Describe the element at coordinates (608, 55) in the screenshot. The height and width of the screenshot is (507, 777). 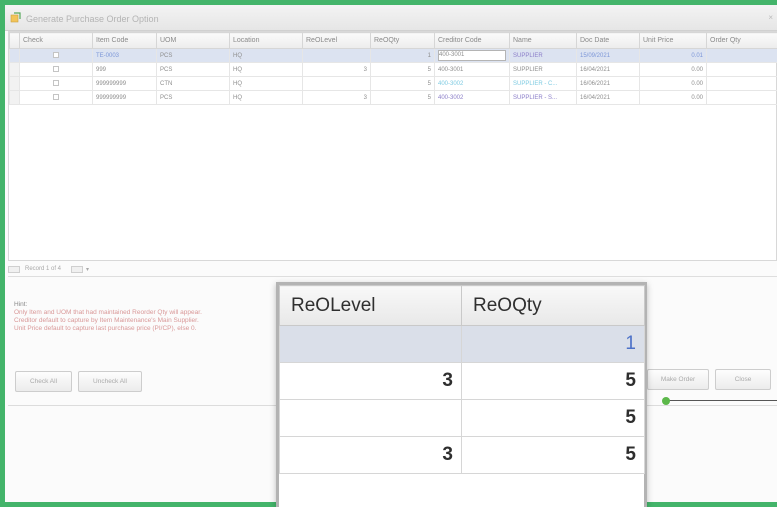
I see `doc-date-cell: 15/09/2021` at that location.